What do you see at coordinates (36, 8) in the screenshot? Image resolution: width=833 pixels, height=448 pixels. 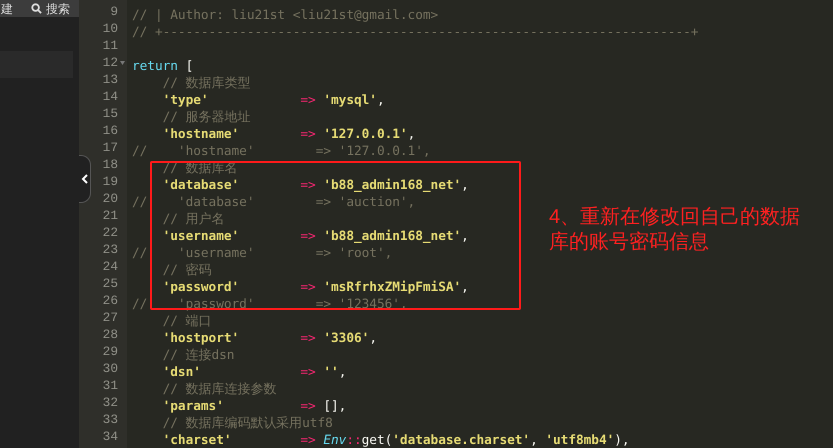 I see `search-icon` at bounding box center [36, 8].